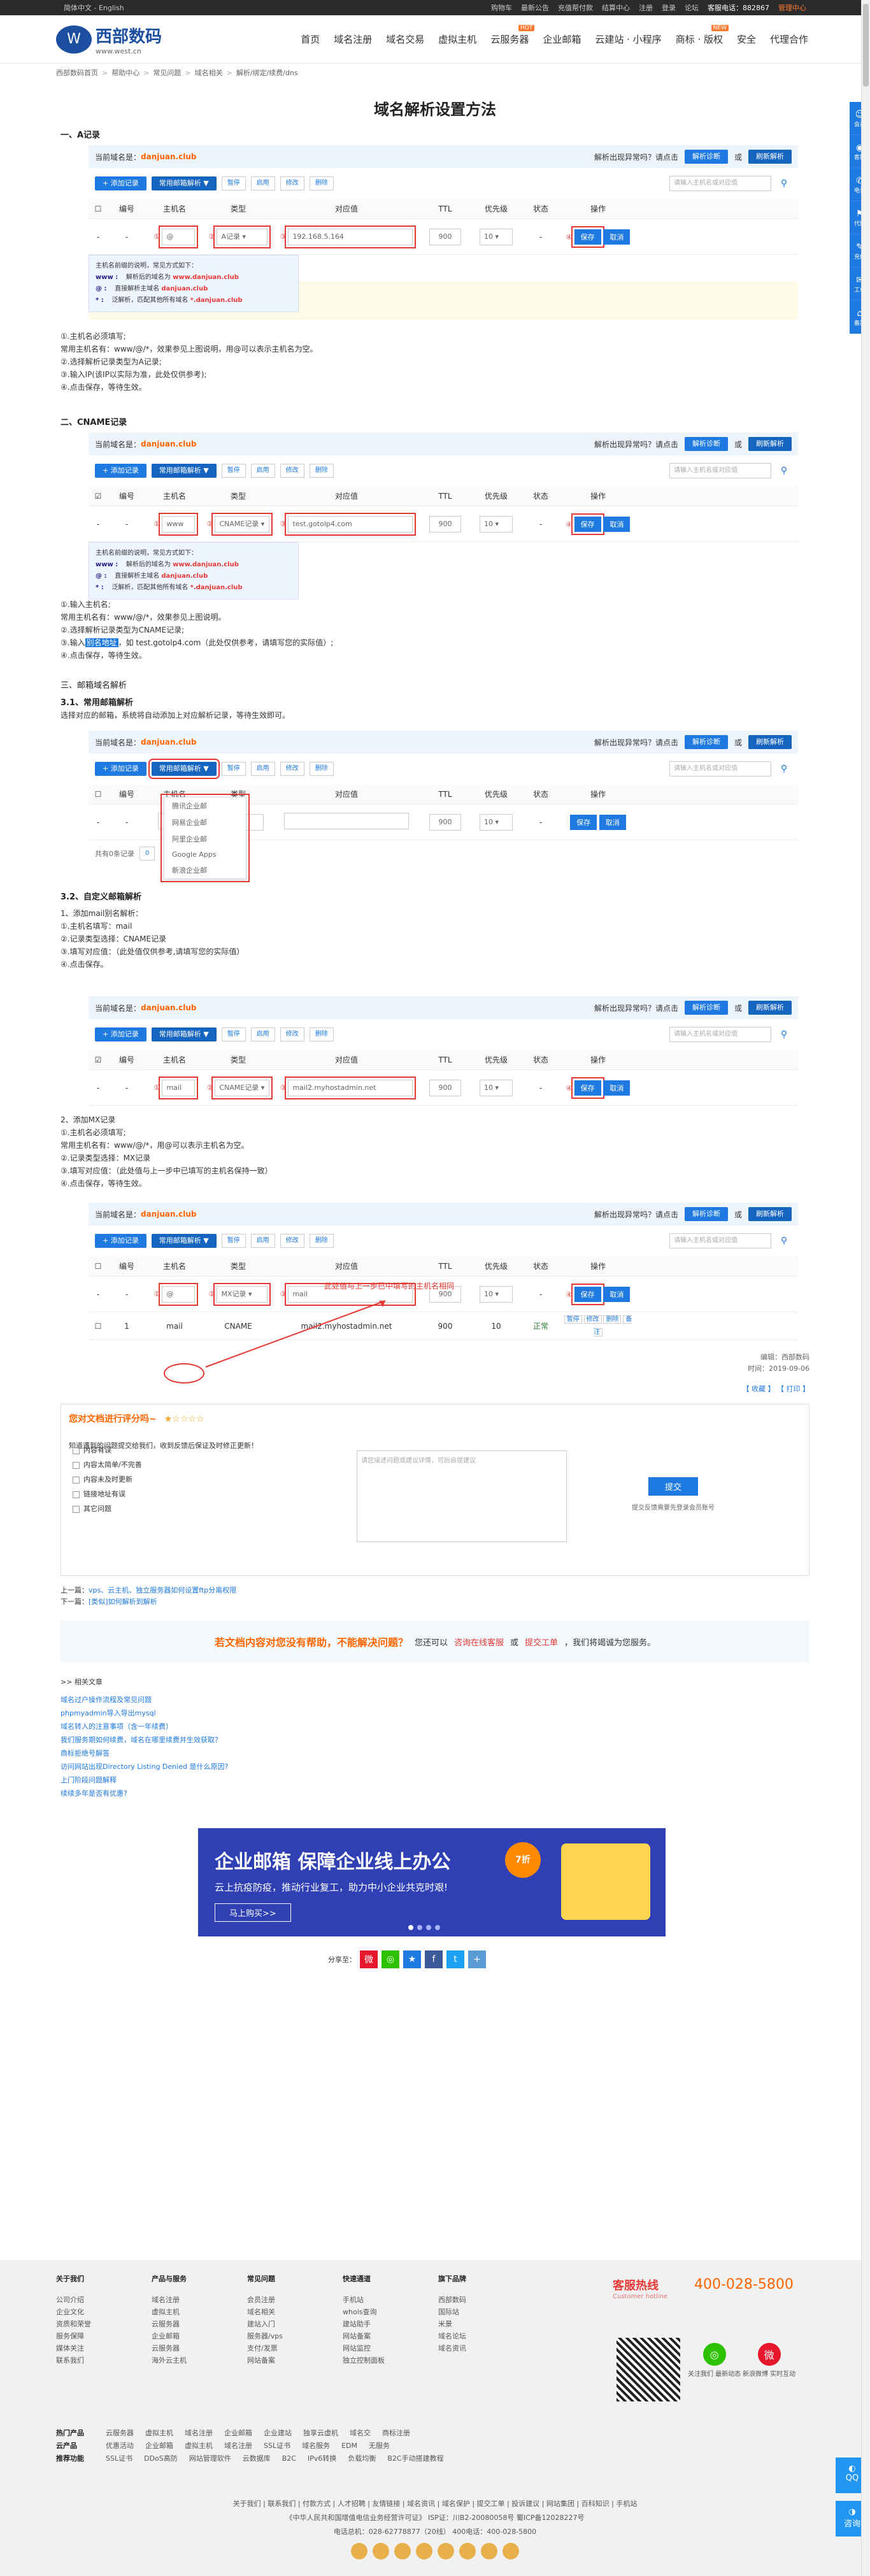  What do you see at coordinates (108, 1508) in the screenshot?
I see `feedback-option: 其它问题` at bounding box center [108, 1508].